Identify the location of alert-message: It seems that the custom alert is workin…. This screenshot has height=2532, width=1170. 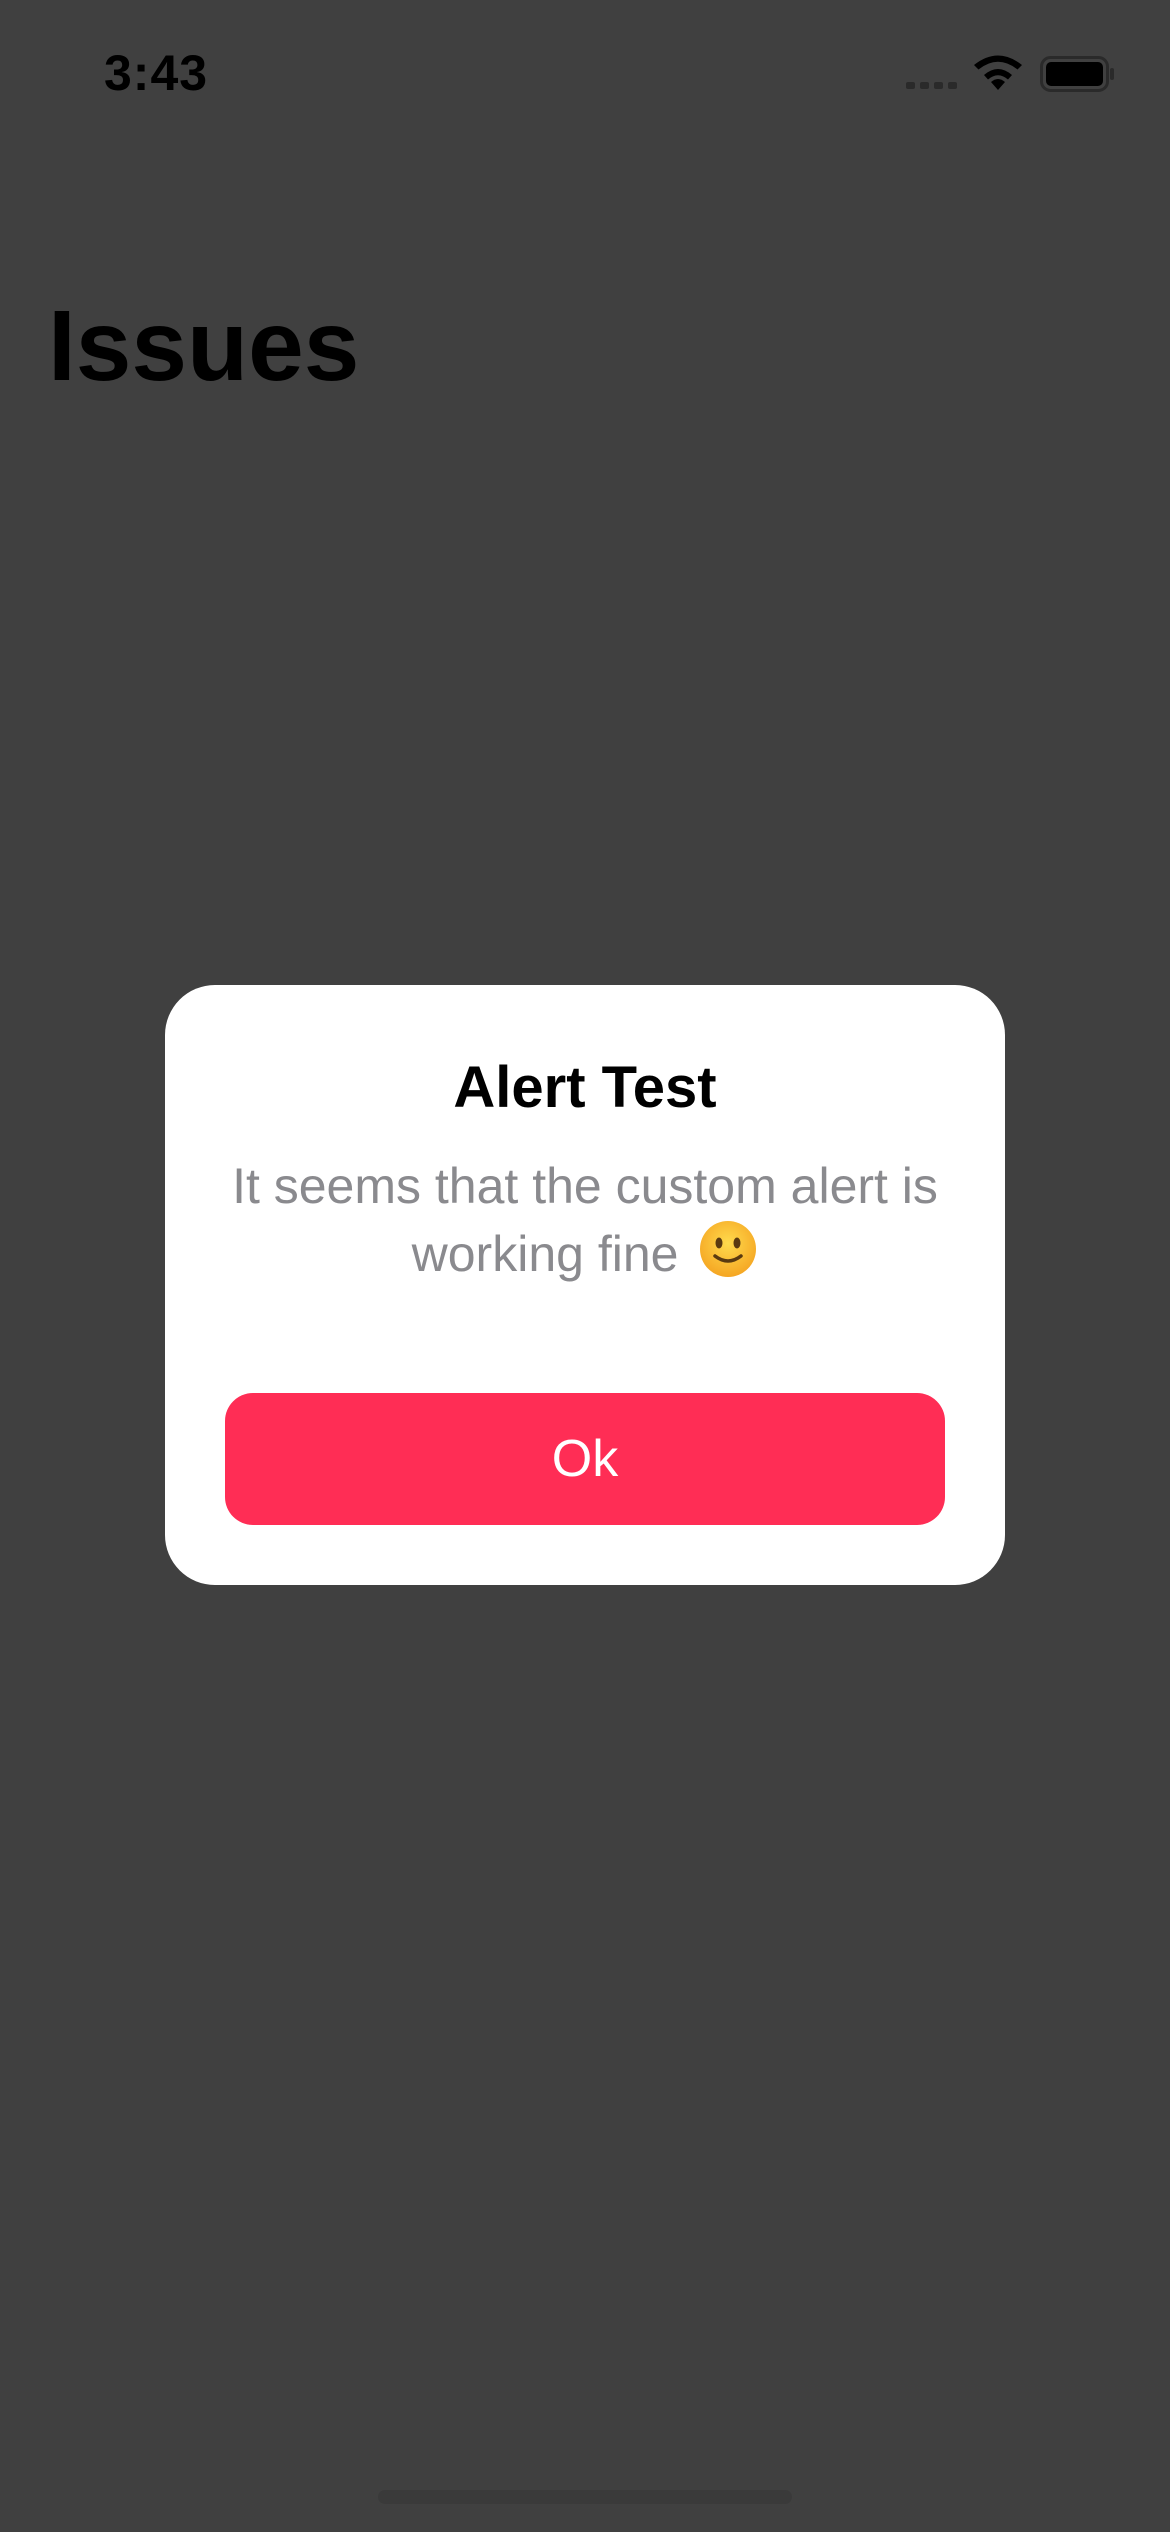
(585, 1220).